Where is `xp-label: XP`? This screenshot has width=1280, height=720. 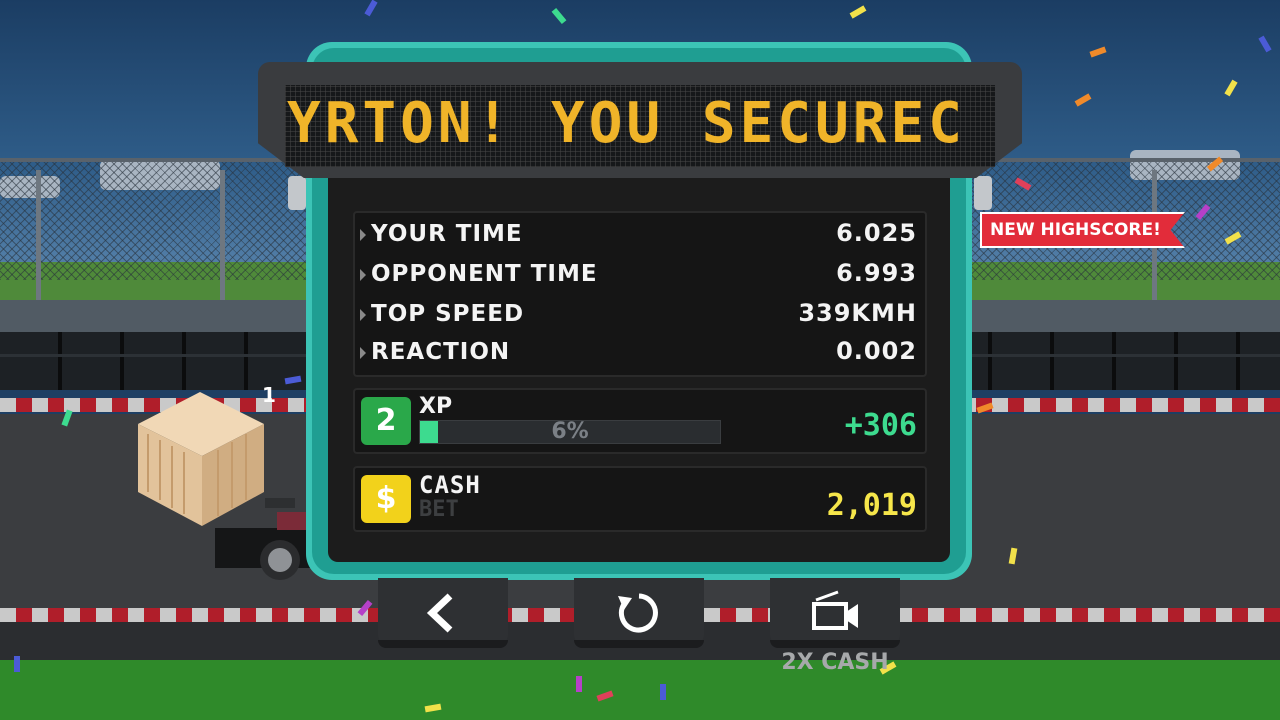
xp-label: XP is located at coordinates (436, 406).